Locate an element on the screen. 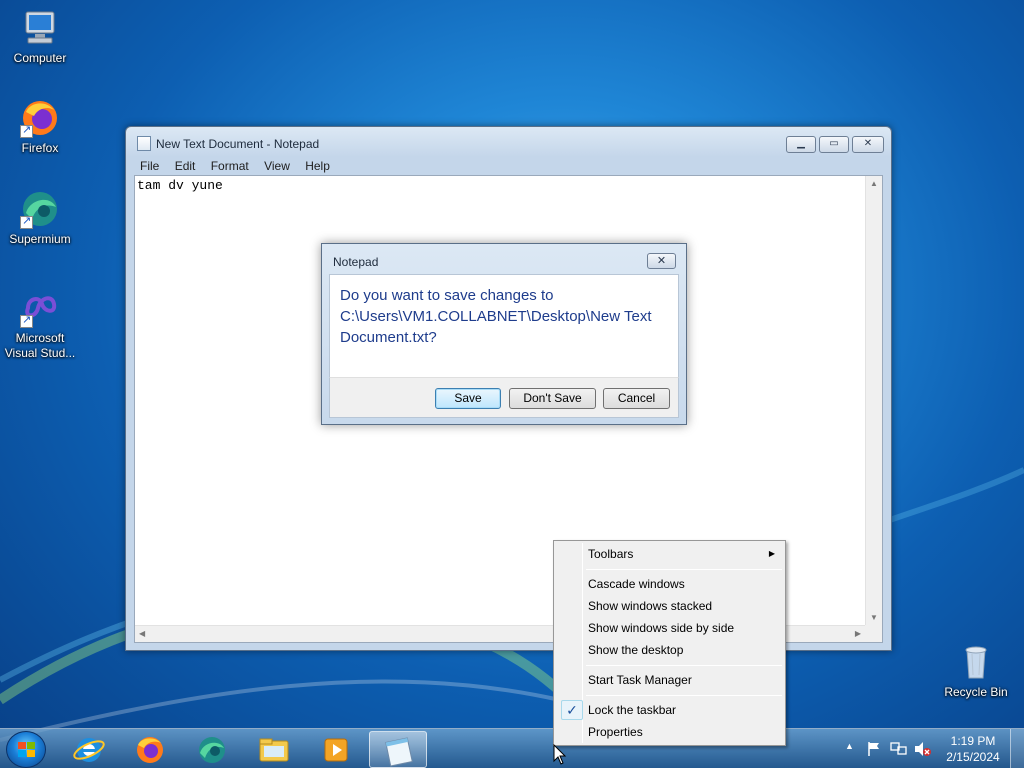 Image resolution: width=1024 pixels, height=768 pixels. desktop-icon-computer: Computer is located at coordinates (40, 37).